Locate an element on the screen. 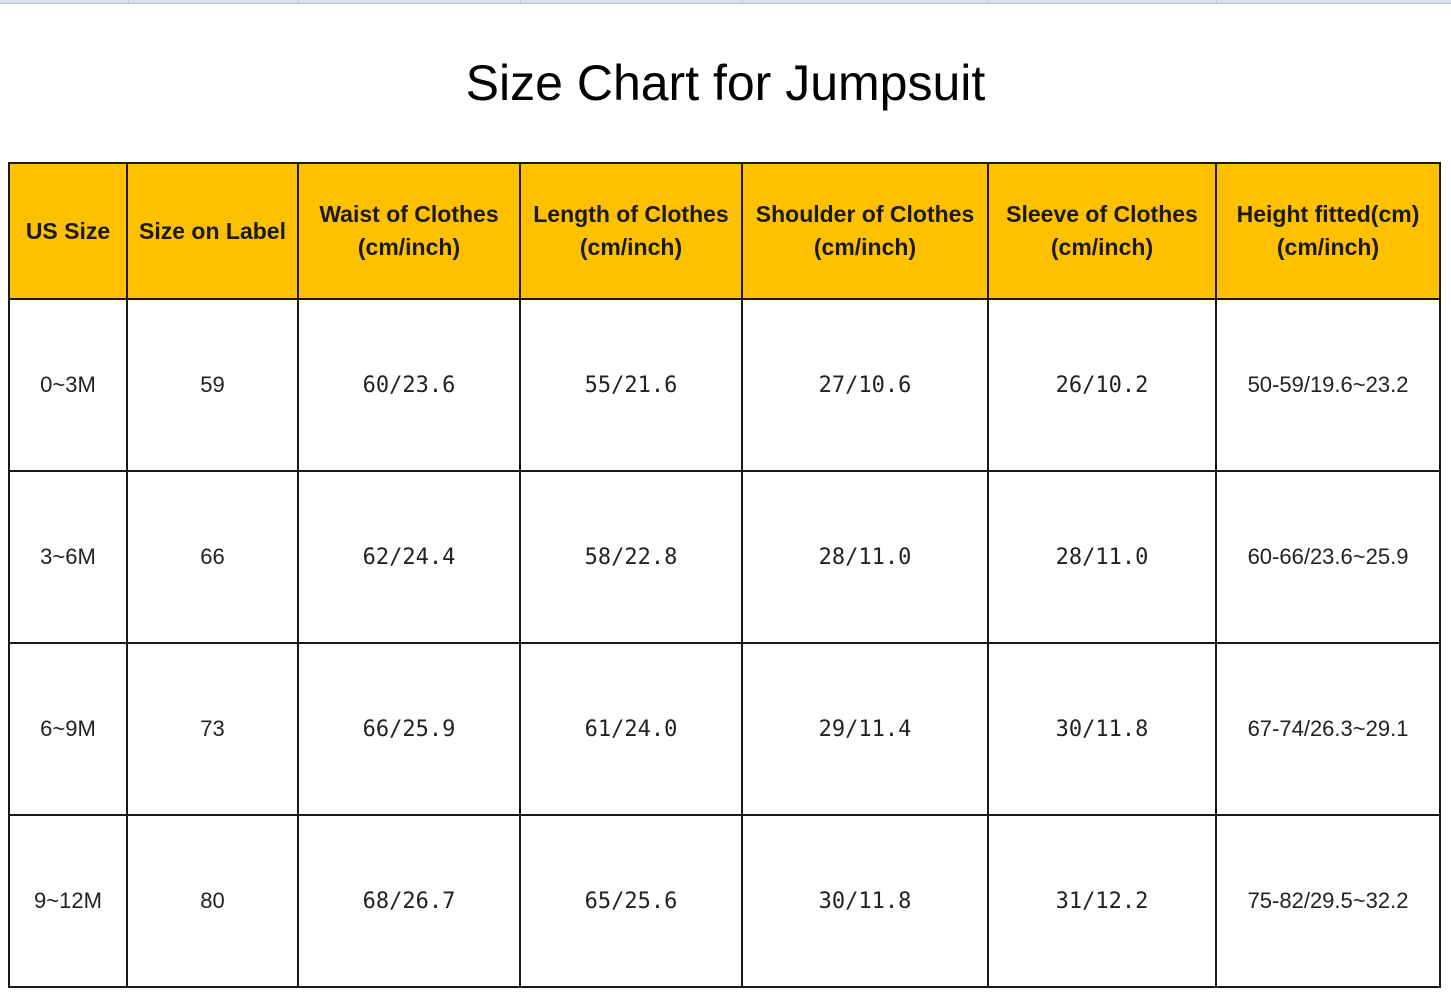  header-sleeve: Sleeve of Clothes (cm/inch) is located at coordinates (1102, 231).